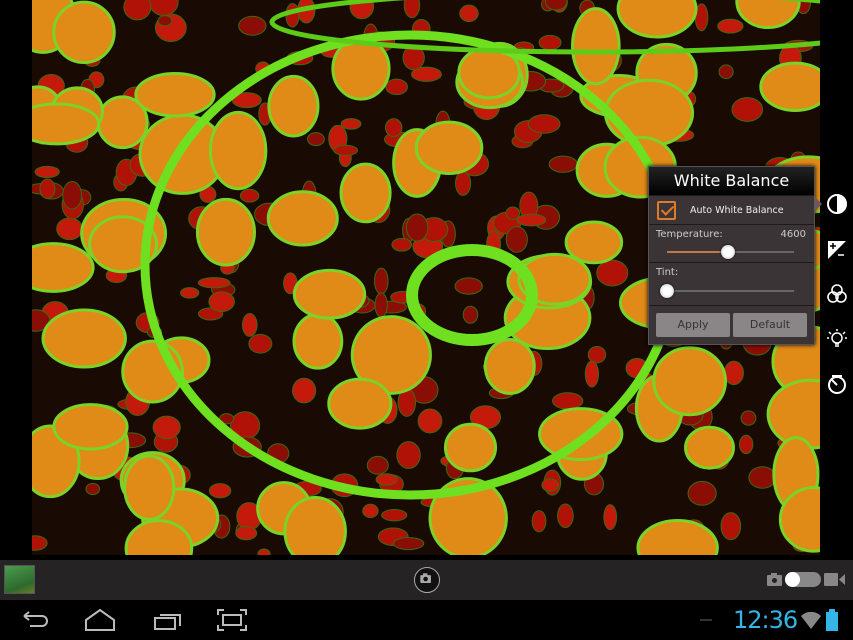  What do you see at coordinates (765, 620) in the screenshot?
I see `status-clock: 12:36` at bounding box center [765, 620].